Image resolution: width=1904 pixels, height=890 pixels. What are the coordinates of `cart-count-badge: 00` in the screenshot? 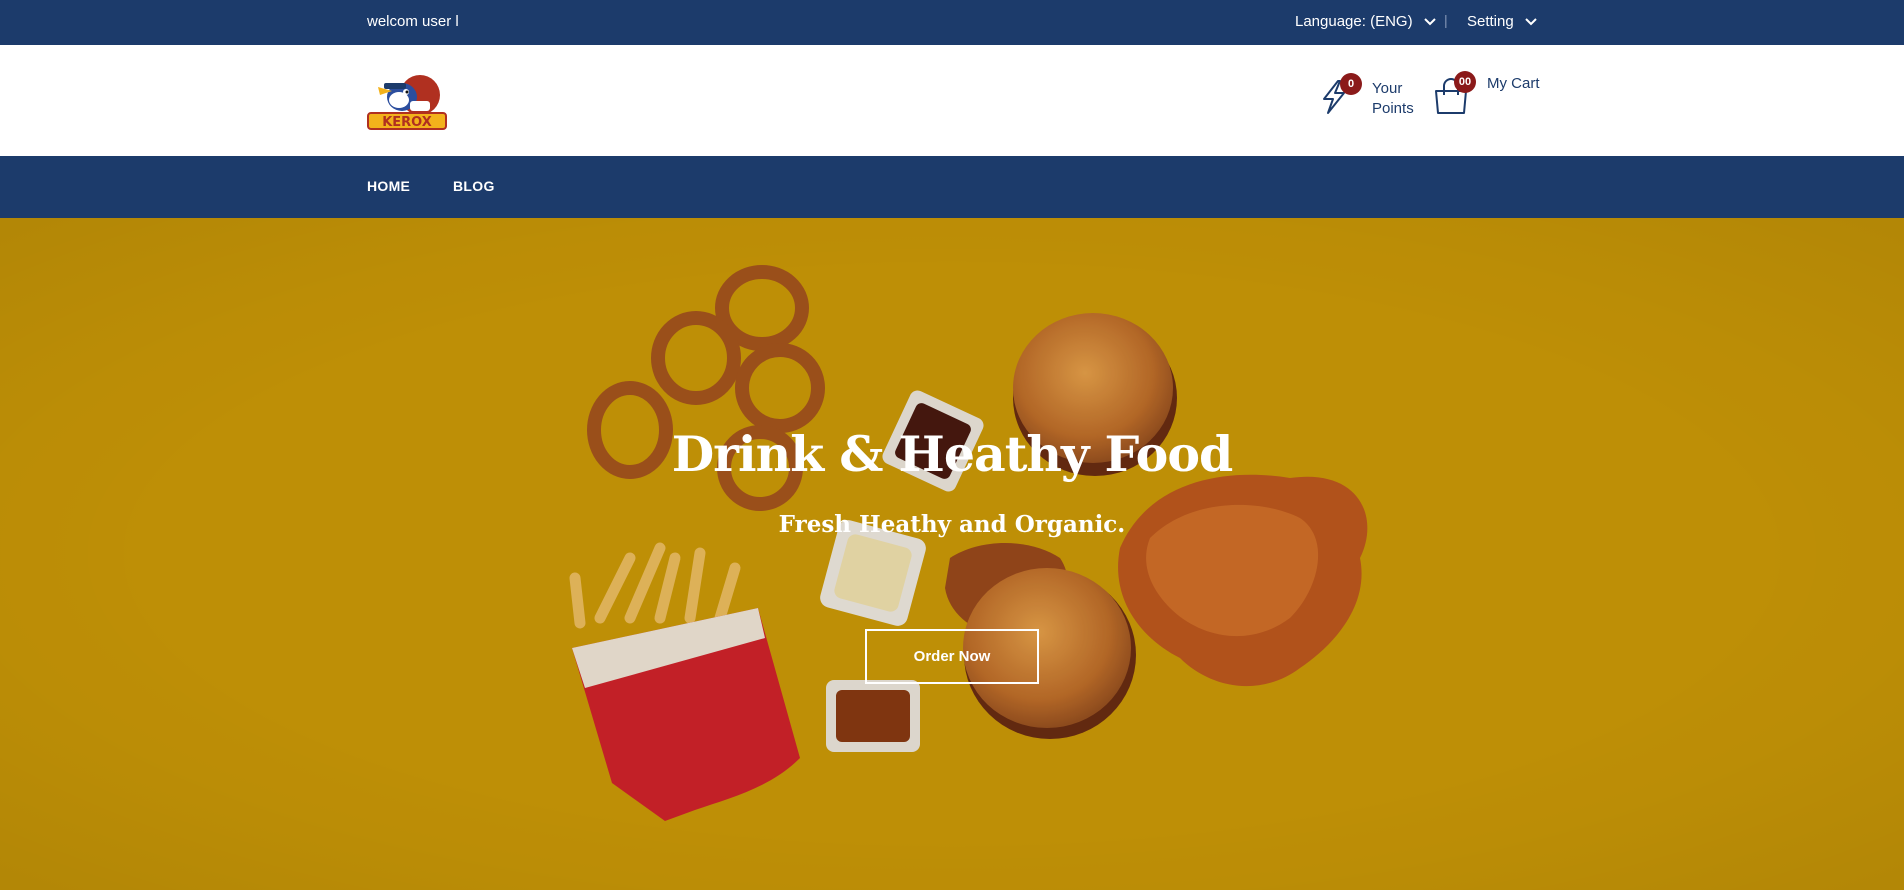 It's located at (1465, 82).